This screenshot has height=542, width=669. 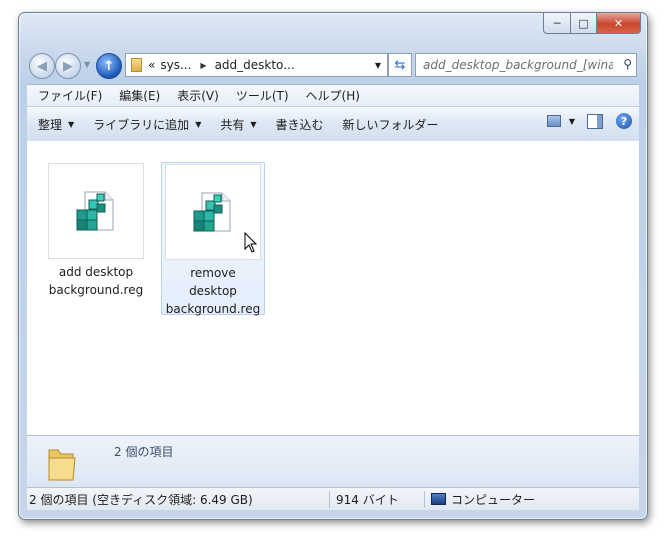 I want to click on help-icon: ?, so click(x=624, y=121).